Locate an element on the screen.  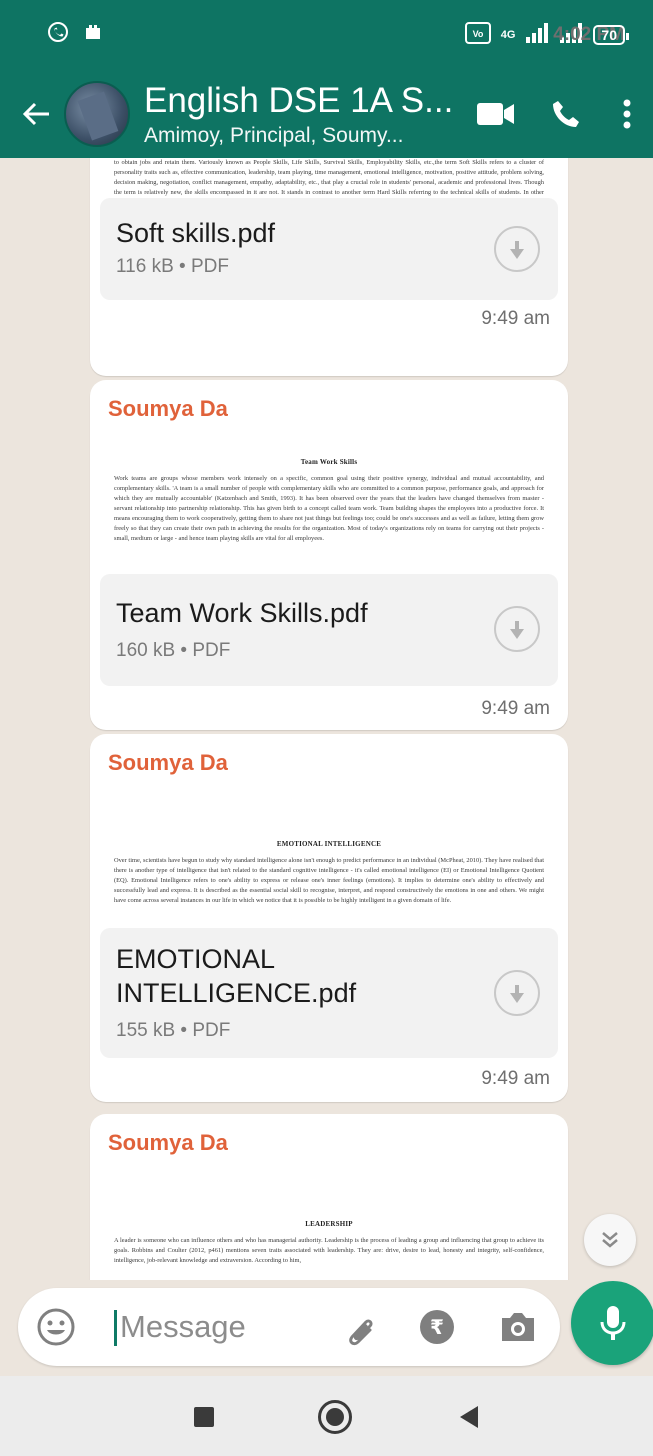
scroll-to-bottom-button is located at coordinates (610, 1240).